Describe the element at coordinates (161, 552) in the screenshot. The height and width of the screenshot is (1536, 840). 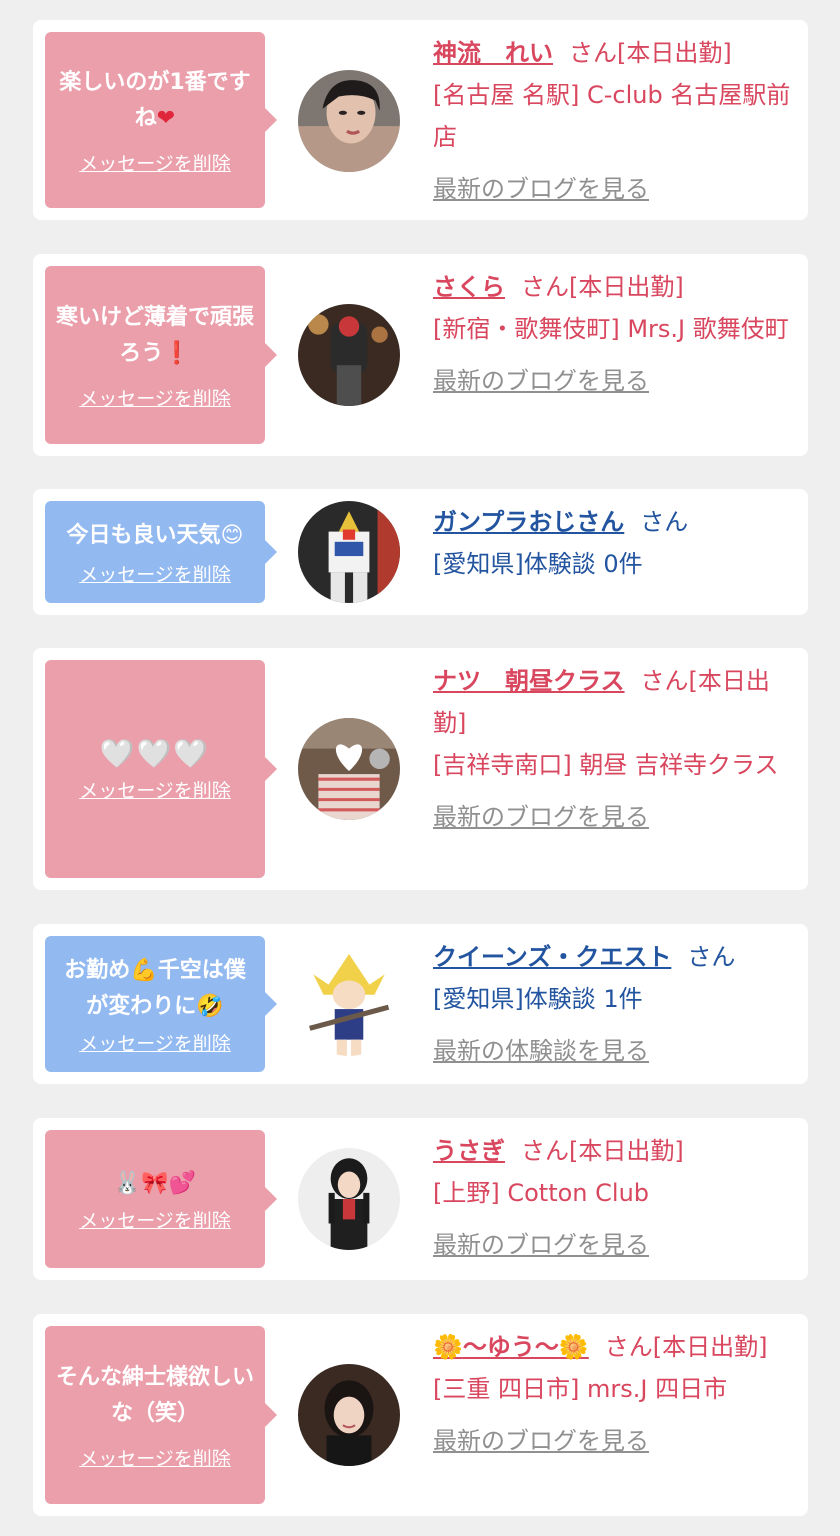
I see `message-bubble: 今日も良い天気😊 メッセージを削除` at that location.